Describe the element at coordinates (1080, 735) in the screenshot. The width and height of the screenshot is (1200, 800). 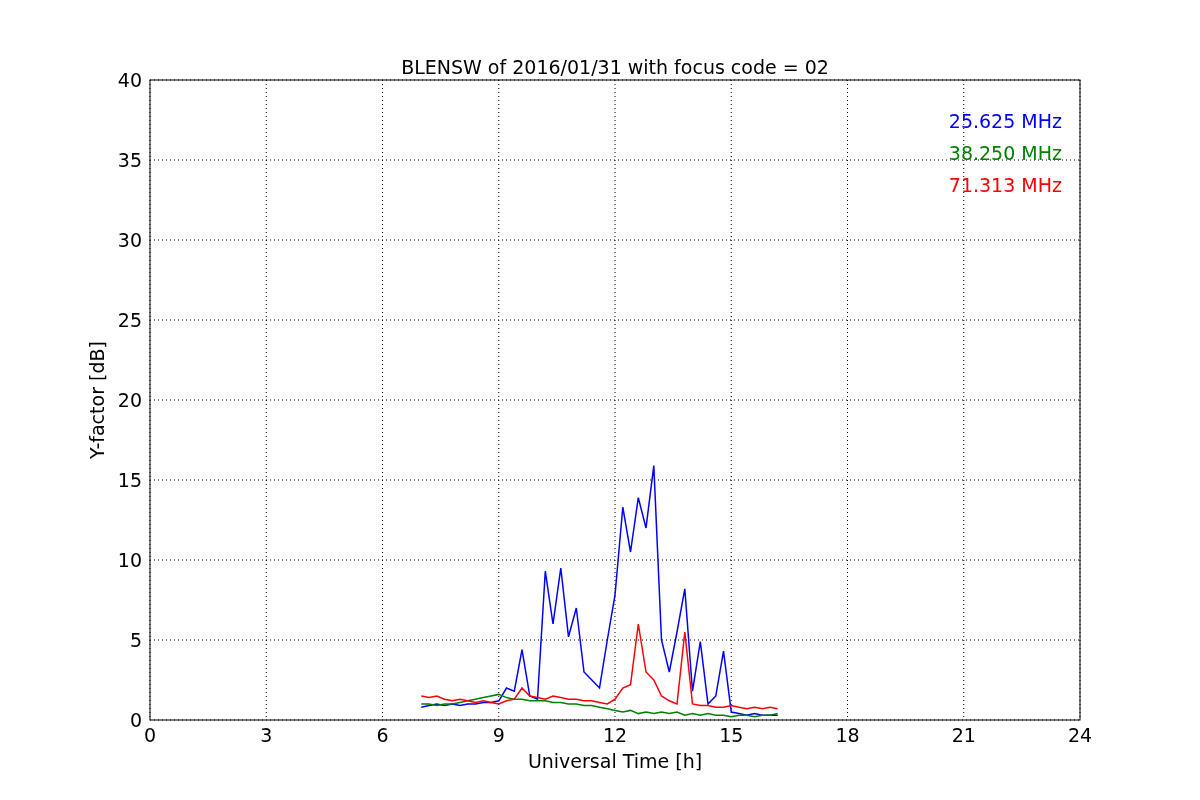
I see `x-tick-label: 24` at that location.